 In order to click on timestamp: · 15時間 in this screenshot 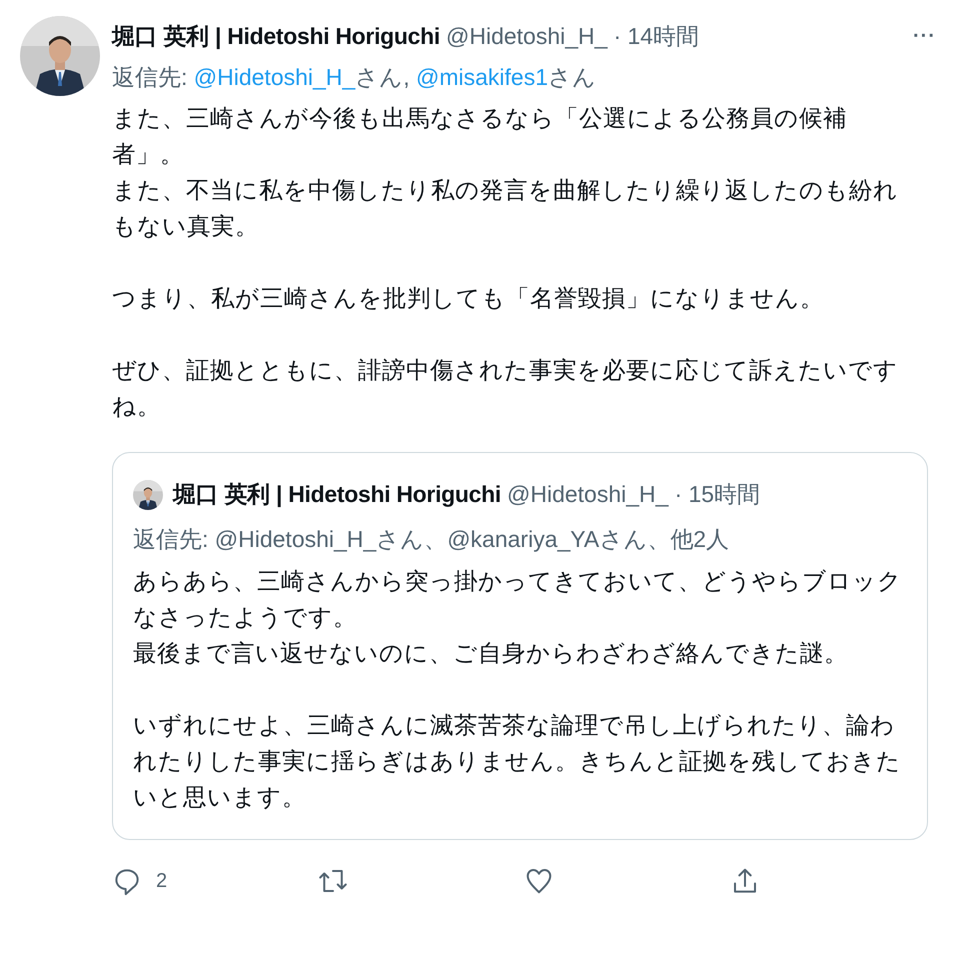, I will do `click(717, 494)`.